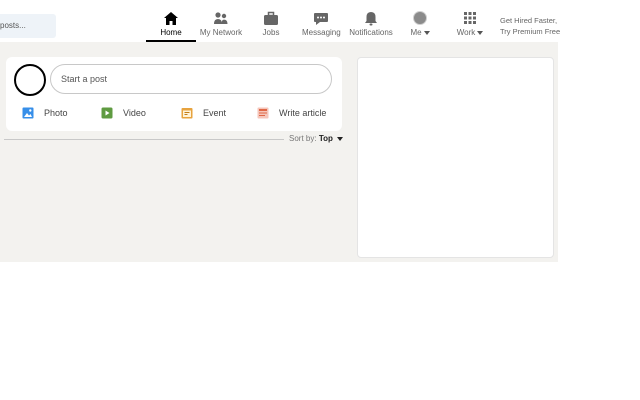 The image size is (640, 400). What do you see at coordinates (191, 79) in the screenshot?
I see `start-post-button: Start a post` at bounding box center [191, 79].